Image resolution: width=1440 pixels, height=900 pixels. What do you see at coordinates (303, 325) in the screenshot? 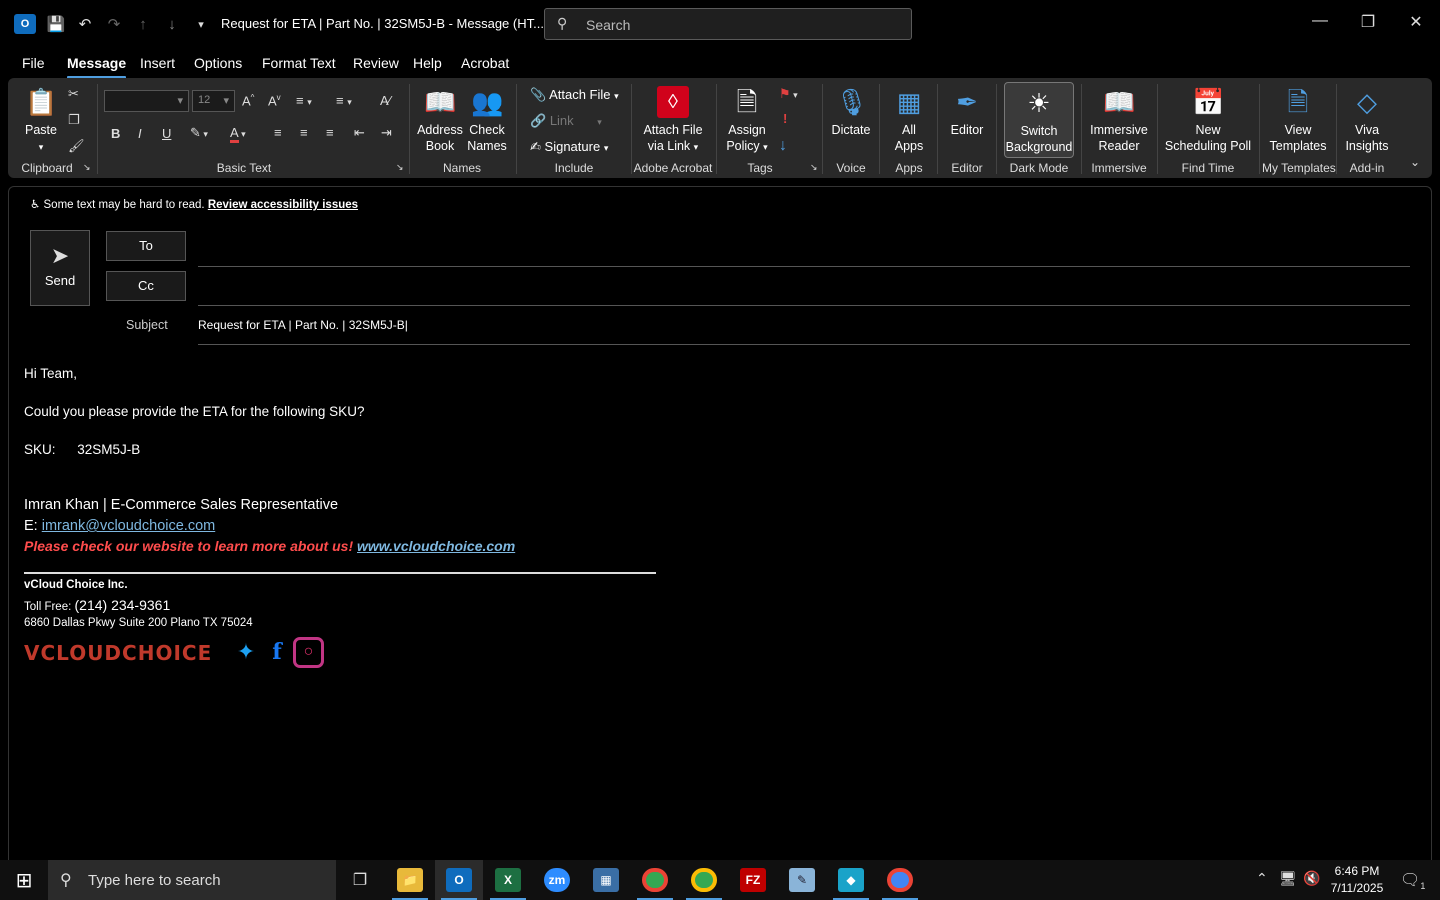
I see `subject-input: Request for ETA | Part No. | 32SM5J-B|` at bounding box center [303, 325].